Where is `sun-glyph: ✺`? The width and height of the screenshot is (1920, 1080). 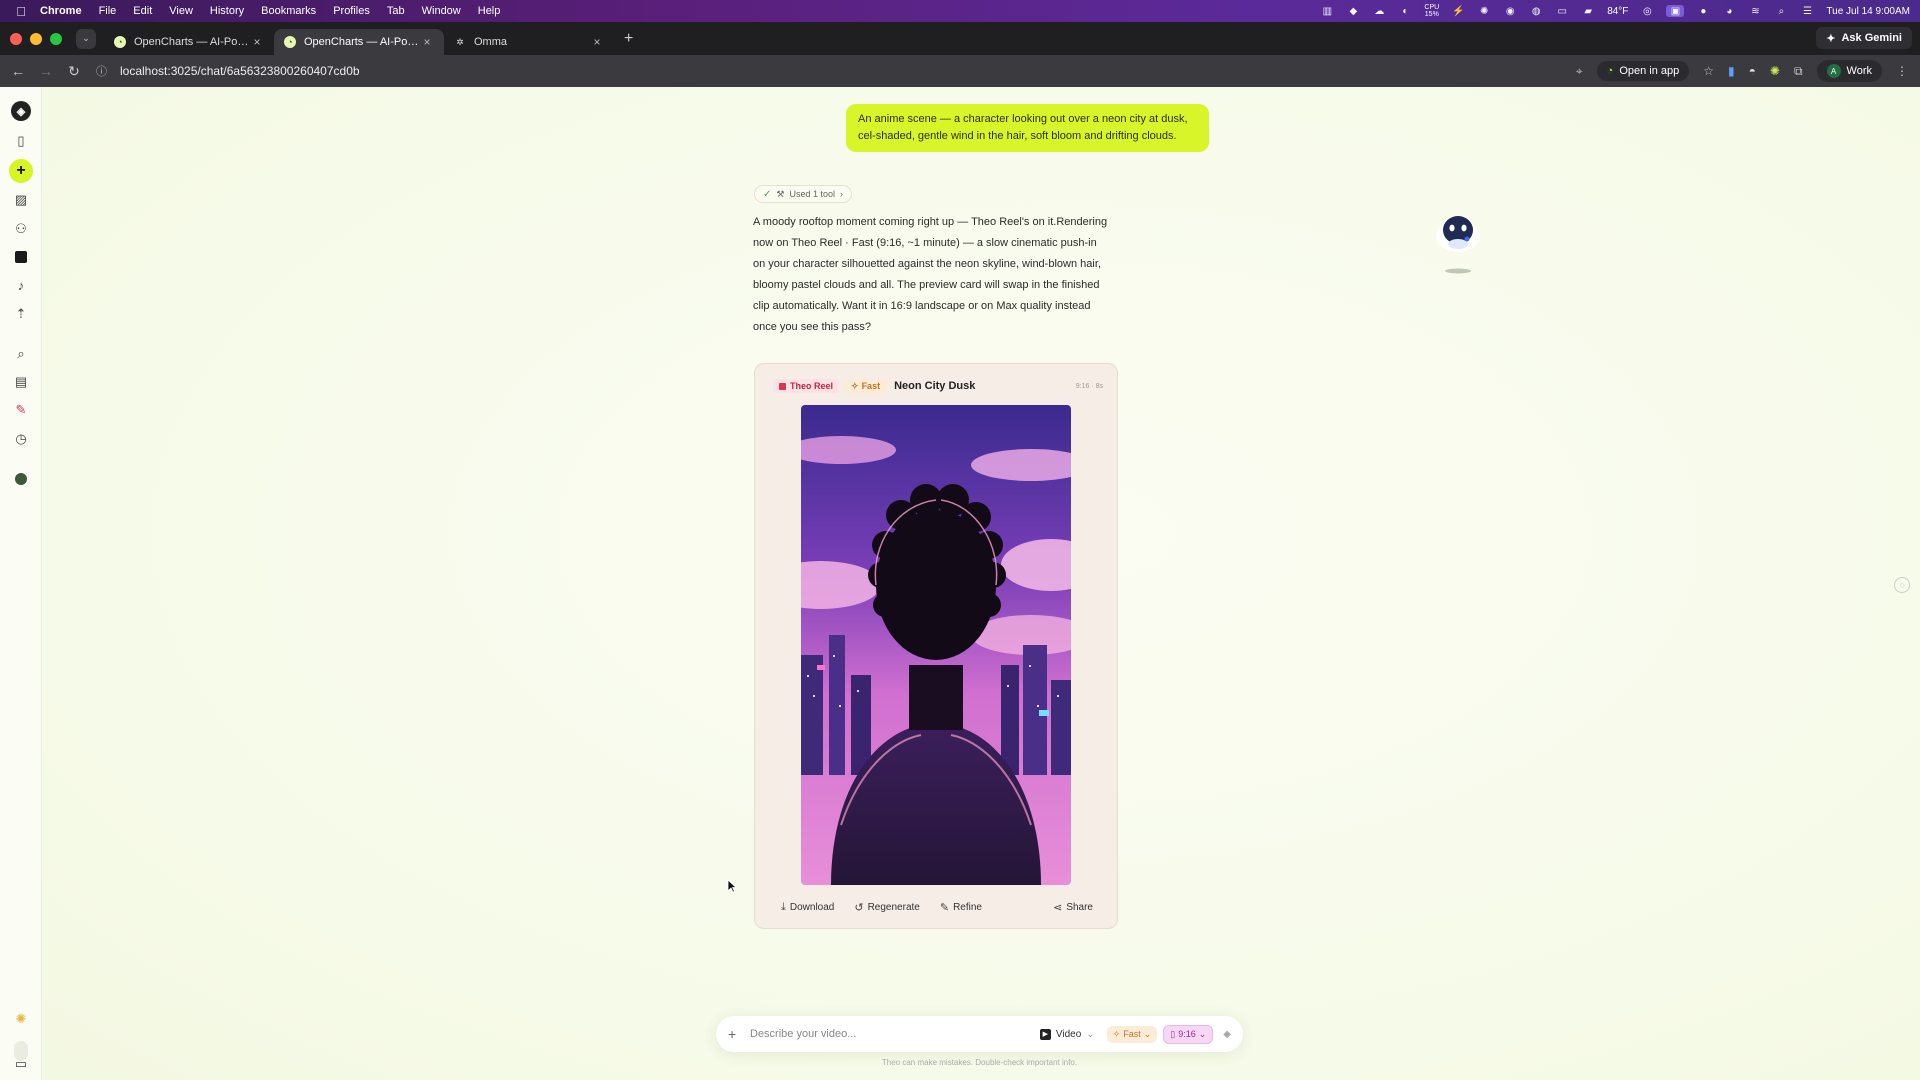
sun-glyph: ✺ is located at coordinates (21, 1018).